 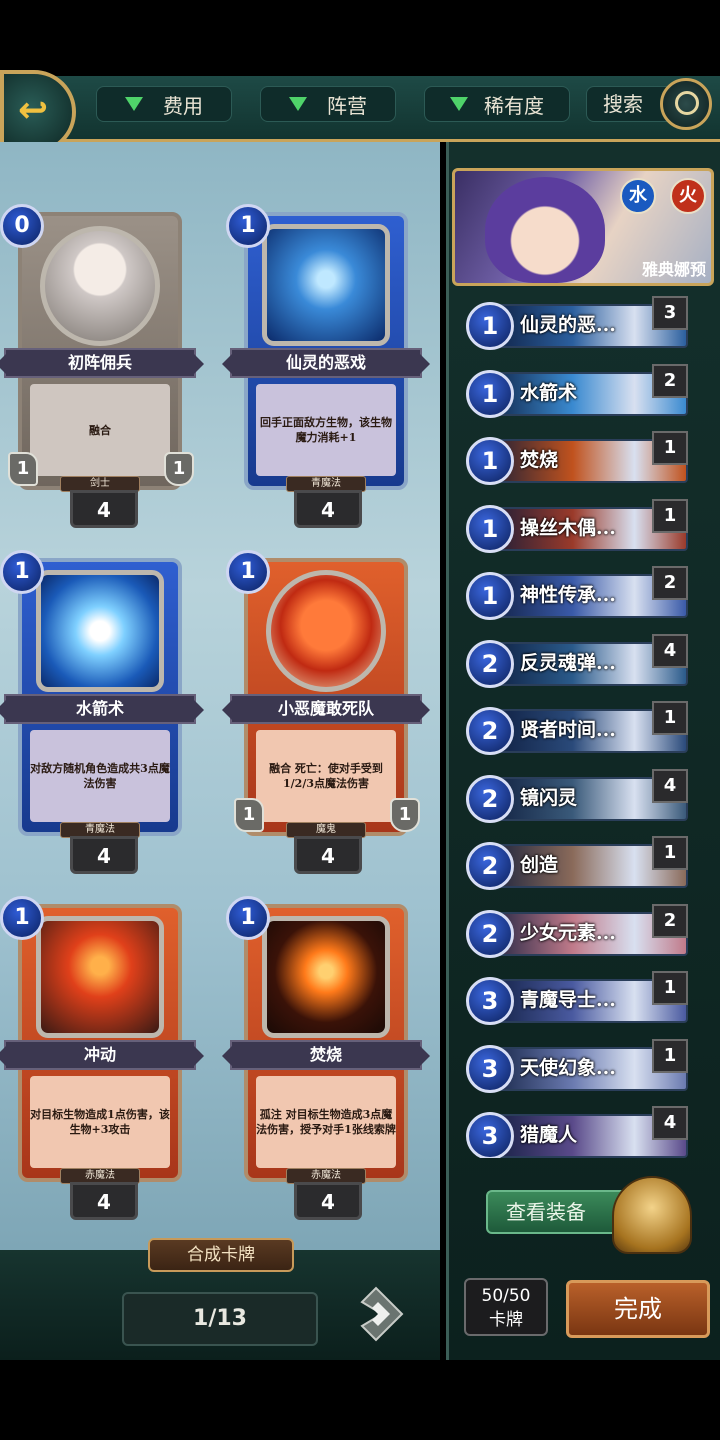 What do you see at coordinates (638, 196) in the screenshot?
I see `water-element-icon: 水` at bounding box center [638, 196].